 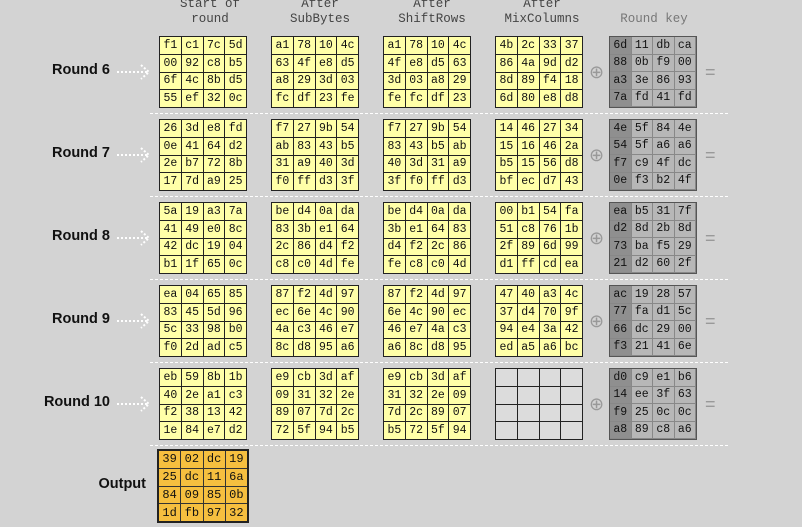 I want to click on state-byte: d2, so click(x=235, y=146).